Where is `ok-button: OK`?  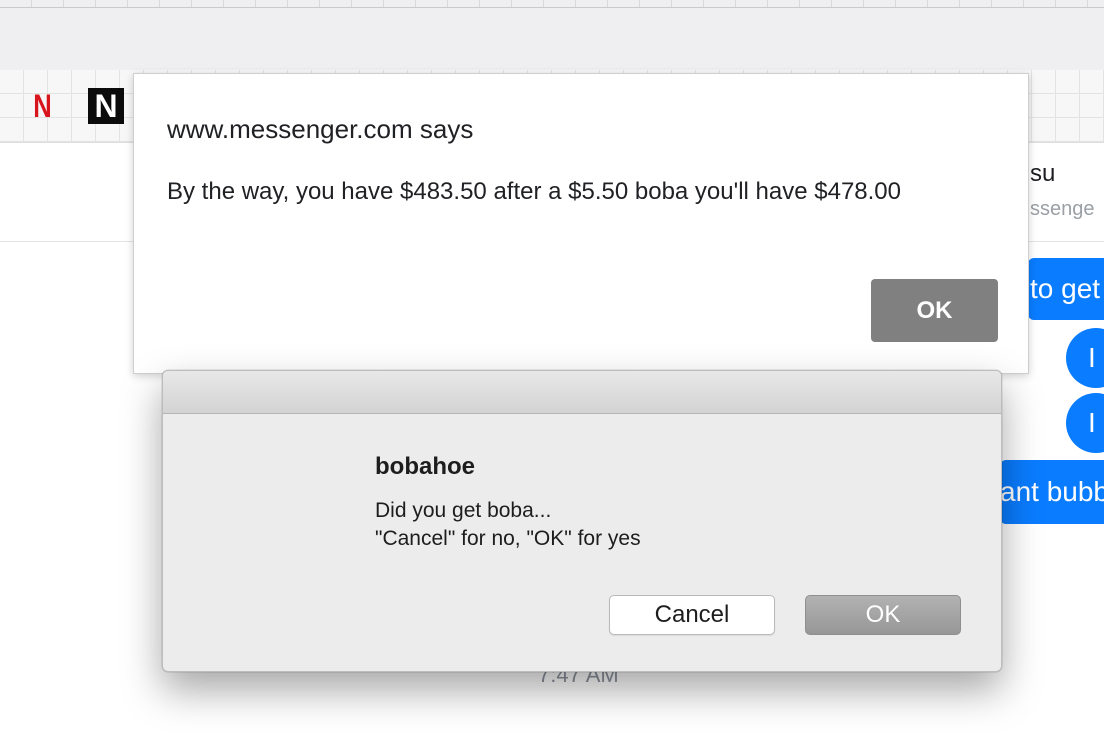 ok-button: OK is located at coordinates (883, 615).